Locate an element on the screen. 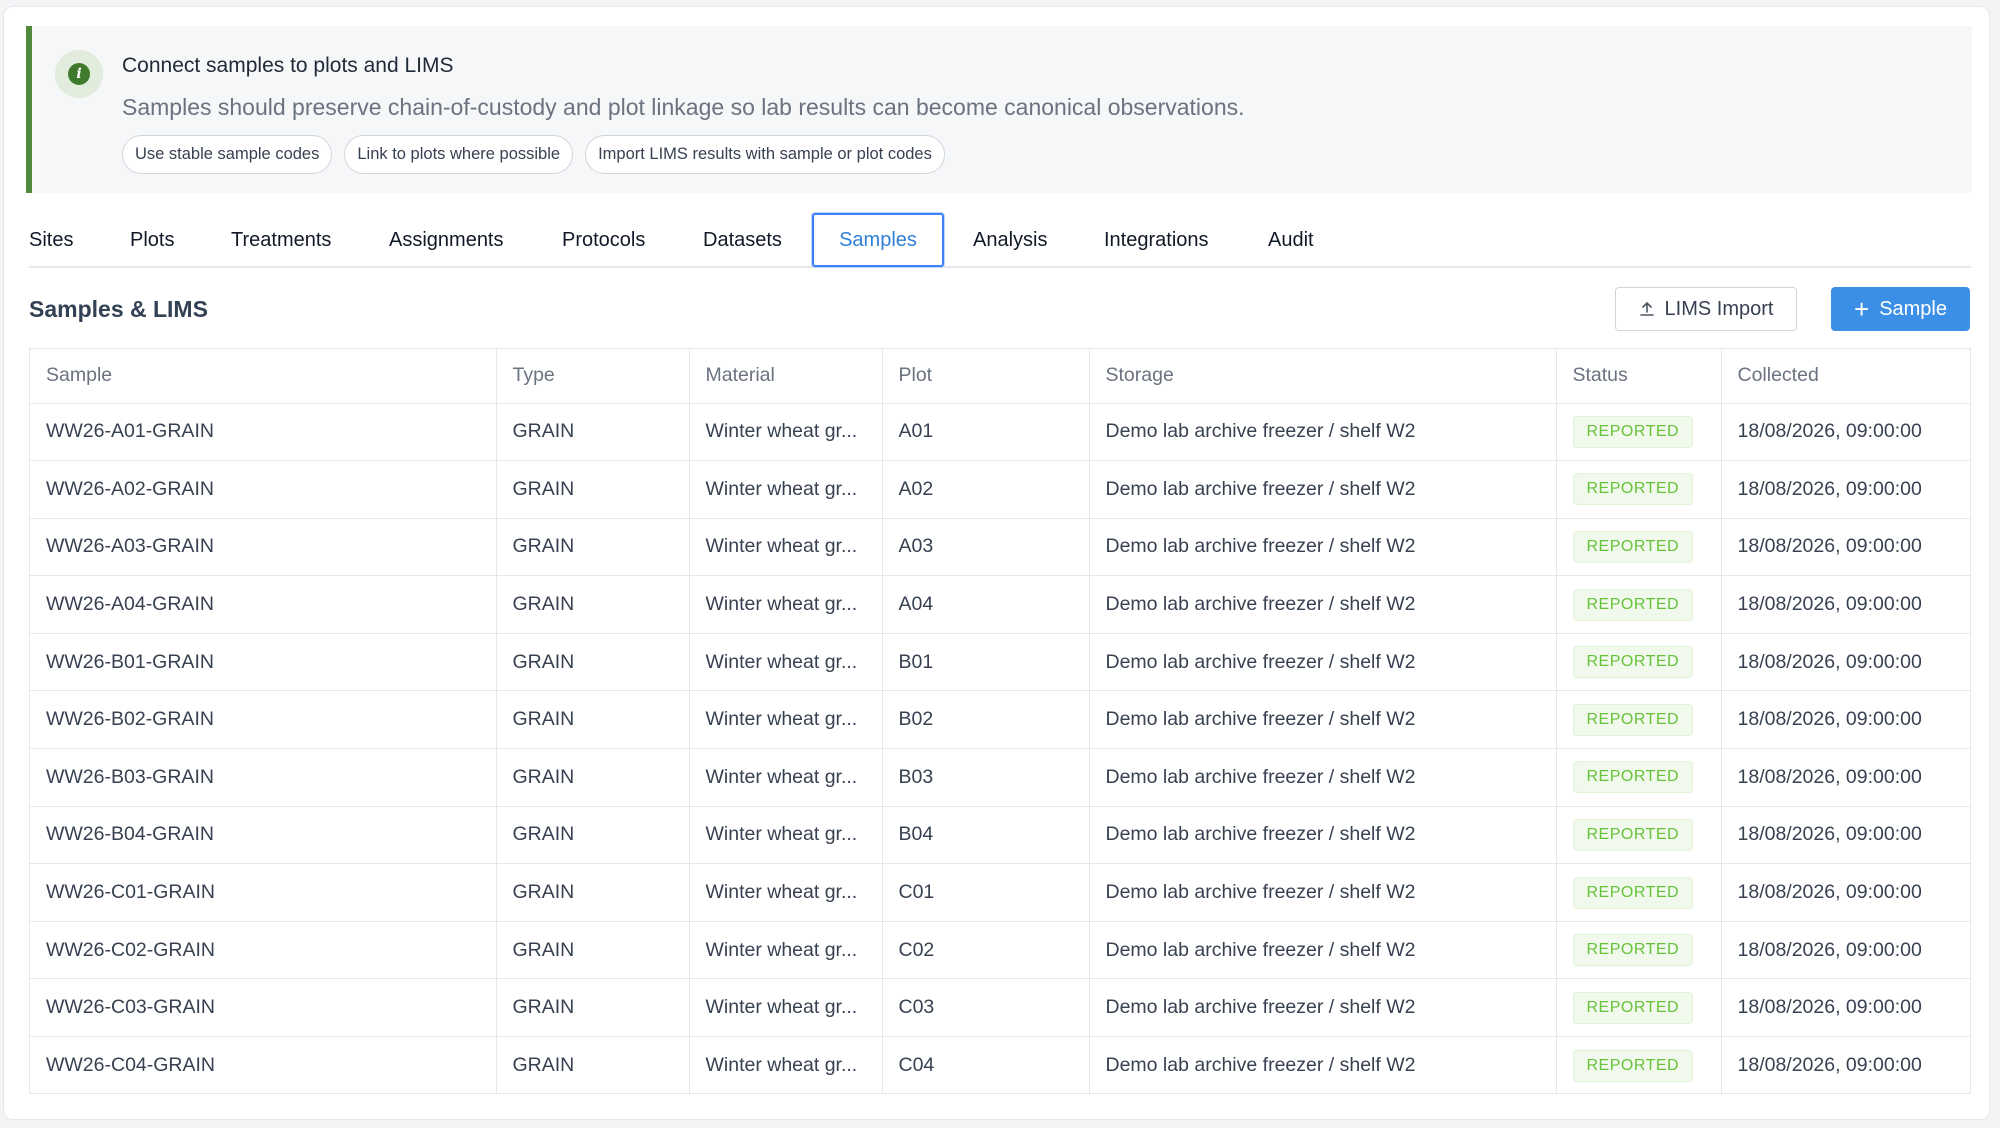 The width and height of the screenshot is (2000, 1128). add-sample-button: + Sample is located at coordinates (1900, 309).